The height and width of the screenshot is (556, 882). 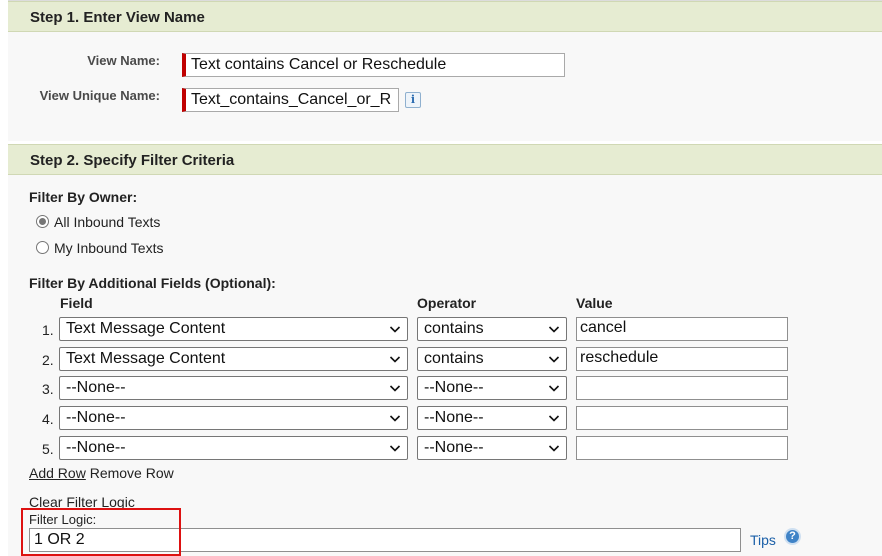 What do you see at coordinates (233, 418) in the screenshot?
I see `field-select-row-4: --None--` at bounding box center [233, 418].